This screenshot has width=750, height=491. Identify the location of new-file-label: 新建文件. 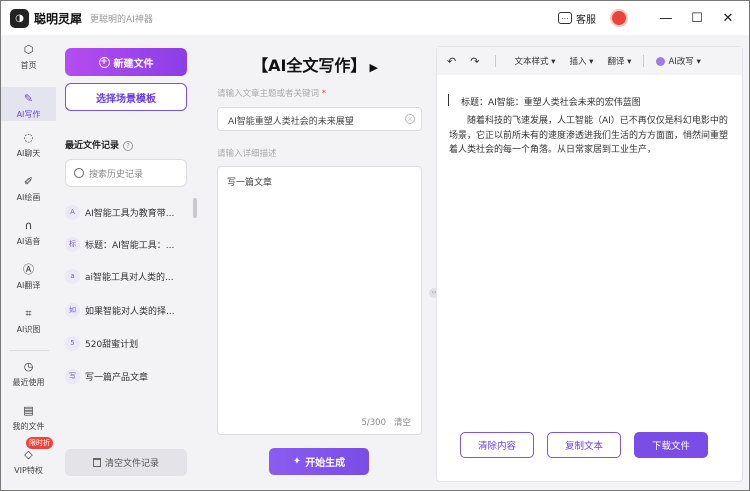
(133, 64).